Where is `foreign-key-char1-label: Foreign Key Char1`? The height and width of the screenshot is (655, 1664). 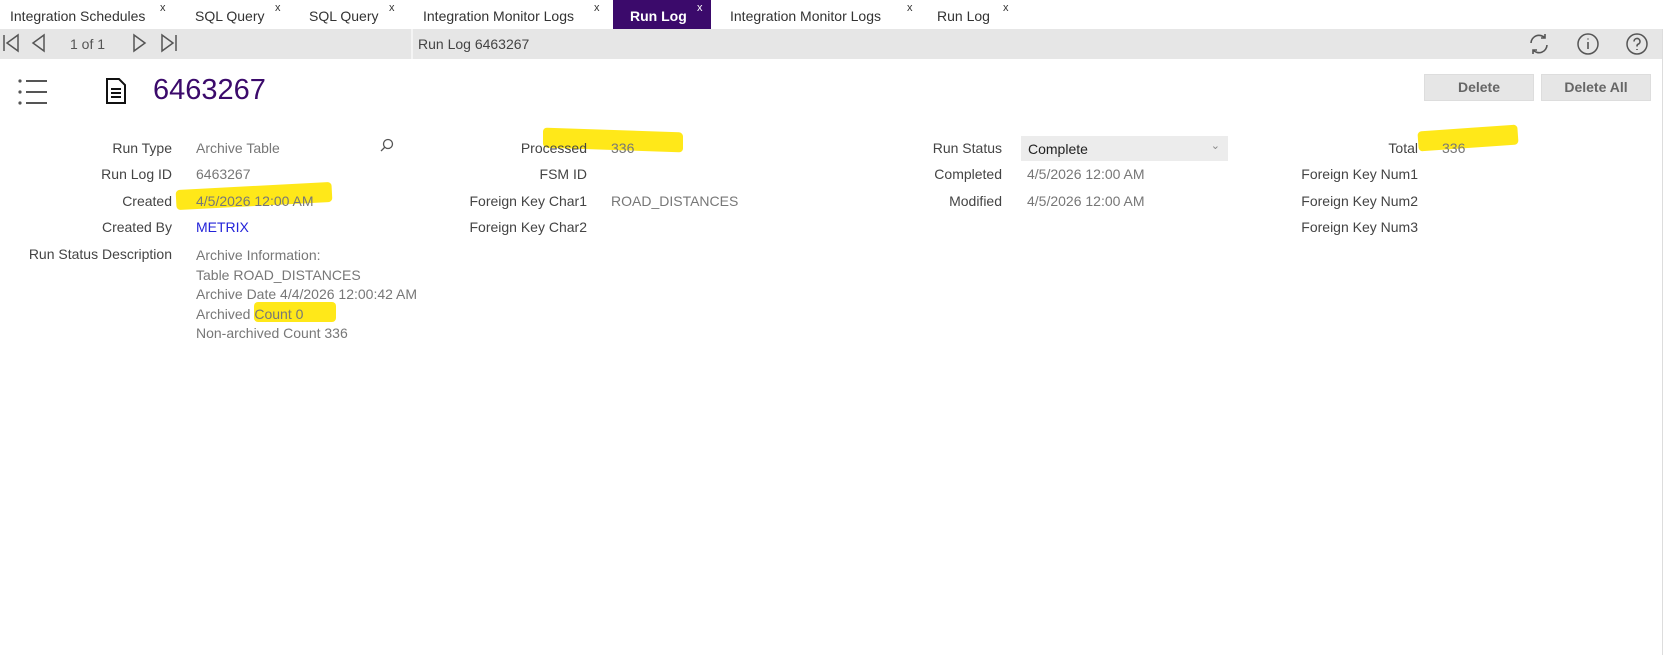 foreign-key-char1-label: Foreign Key Char1 is located at coordinates (528, 201).